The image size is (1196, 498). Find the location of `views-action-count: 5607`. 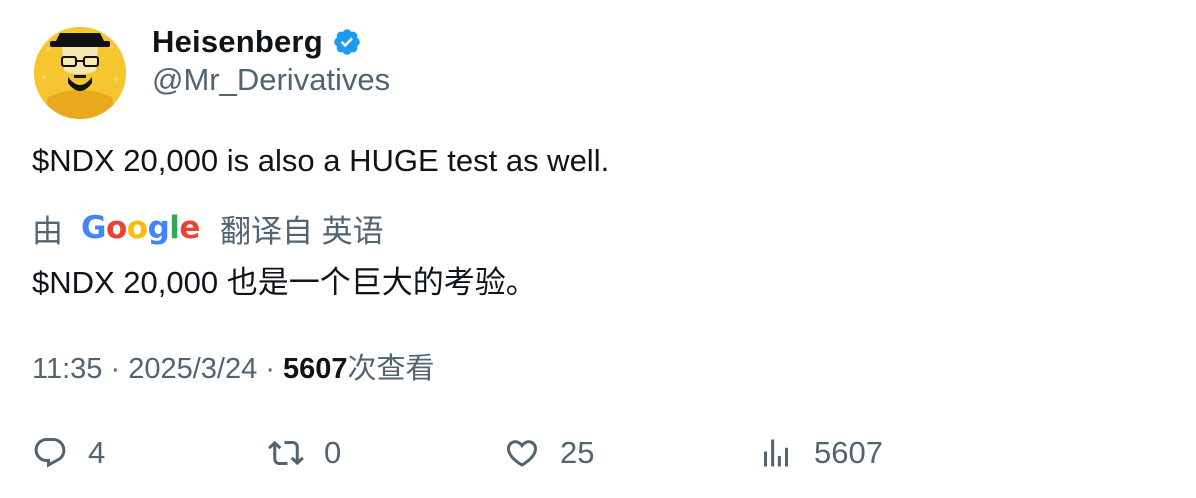

views-action-count: 5607 is located at coordinates (848, 452).